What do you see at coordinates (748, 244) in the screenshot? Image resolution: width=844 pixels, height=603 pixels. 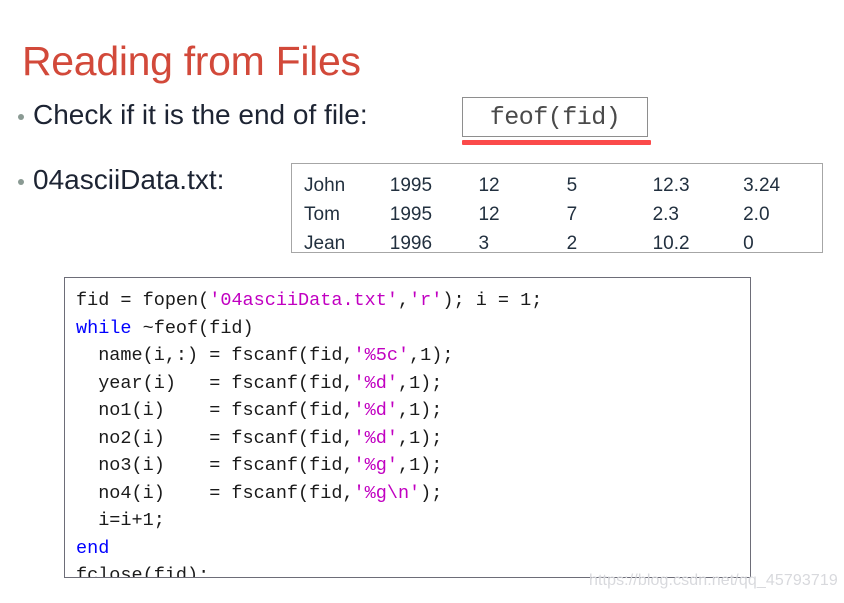 I see `cell-no4: 0` at bounding box center [748, 244].